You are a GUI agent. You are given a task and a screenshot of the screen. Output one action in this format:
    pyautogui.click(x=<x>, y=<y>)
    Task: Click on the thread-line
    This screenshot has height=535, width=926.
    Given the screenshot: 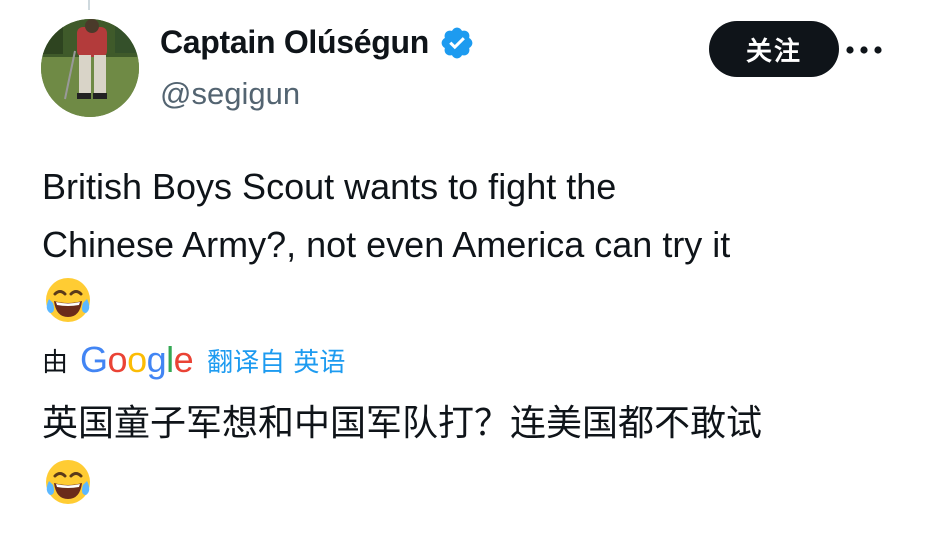 What is the action you would take?
    pyautogui.click(x=89, y=5)
    